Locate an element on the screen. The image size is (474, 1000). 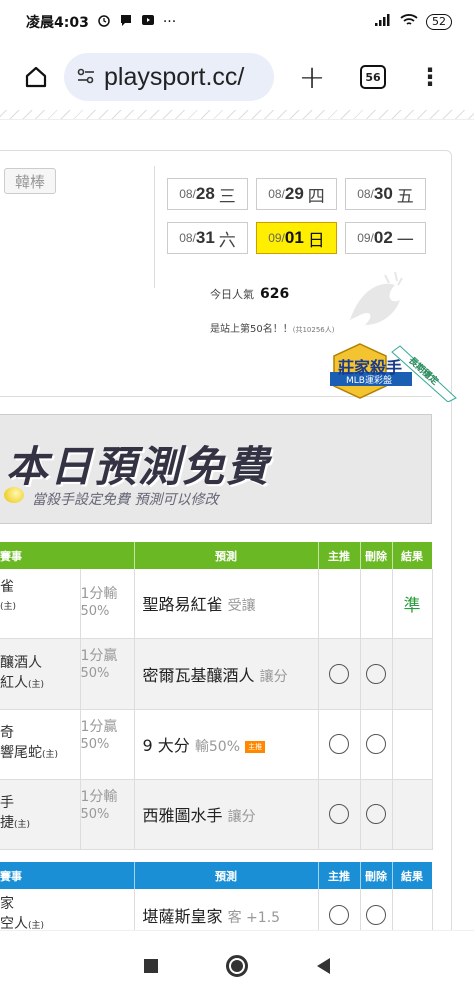
table-row: 雀 (主) 1分輸 50% 聖路易紅雀 受讓 準 is located at coordinates (216, 604).